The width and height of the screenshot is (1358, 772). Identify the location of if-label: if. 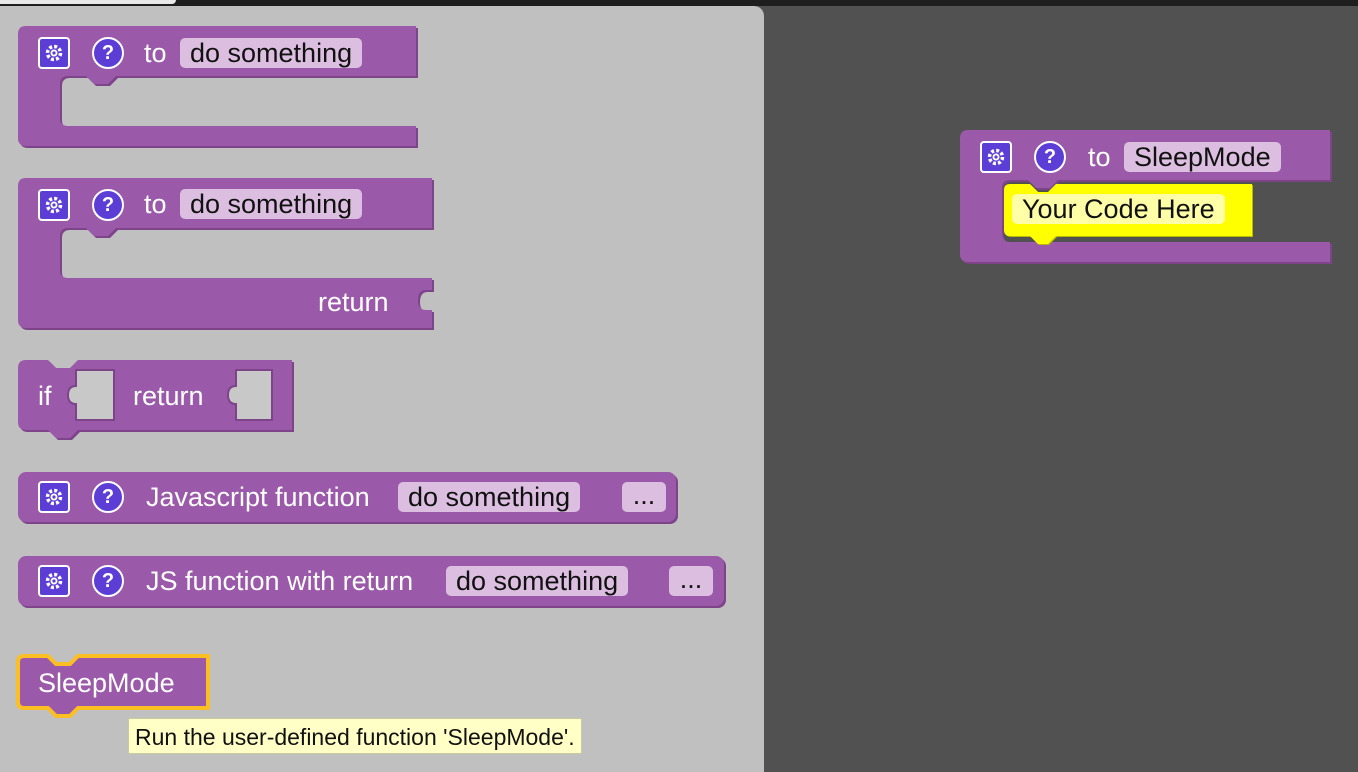
(45, 396).